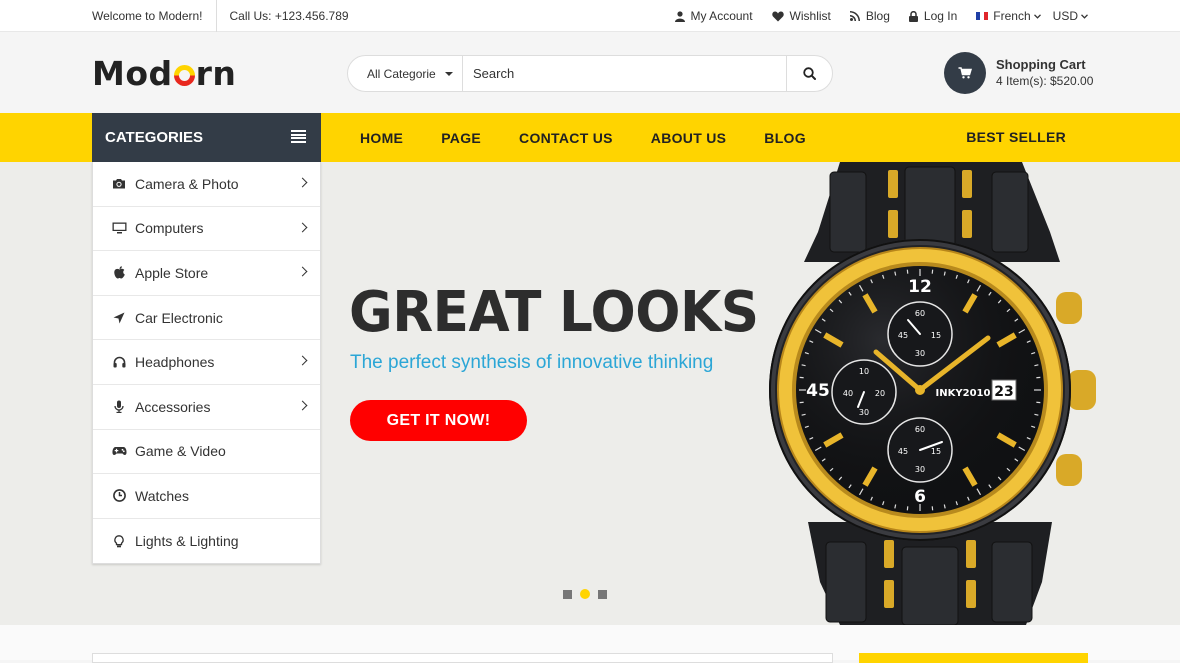 This screenshot has width=1180, height=663. I want to click on lightbulb-icon, so click(119, 541).